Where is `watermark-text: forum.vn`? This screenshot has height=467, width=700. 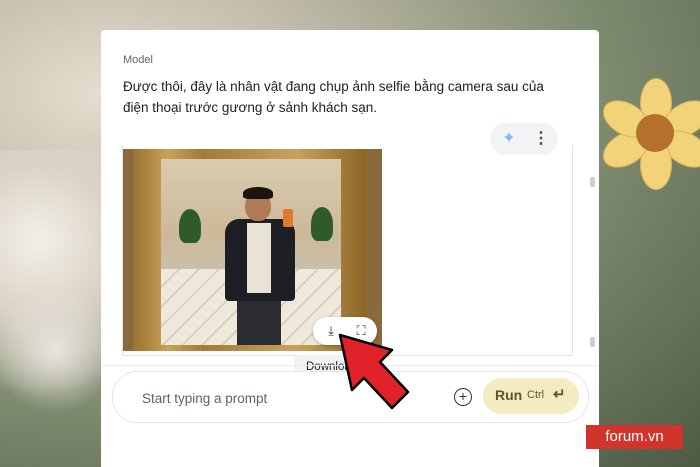
watermark-text: forum.vn is located at coordinates (634, 436).